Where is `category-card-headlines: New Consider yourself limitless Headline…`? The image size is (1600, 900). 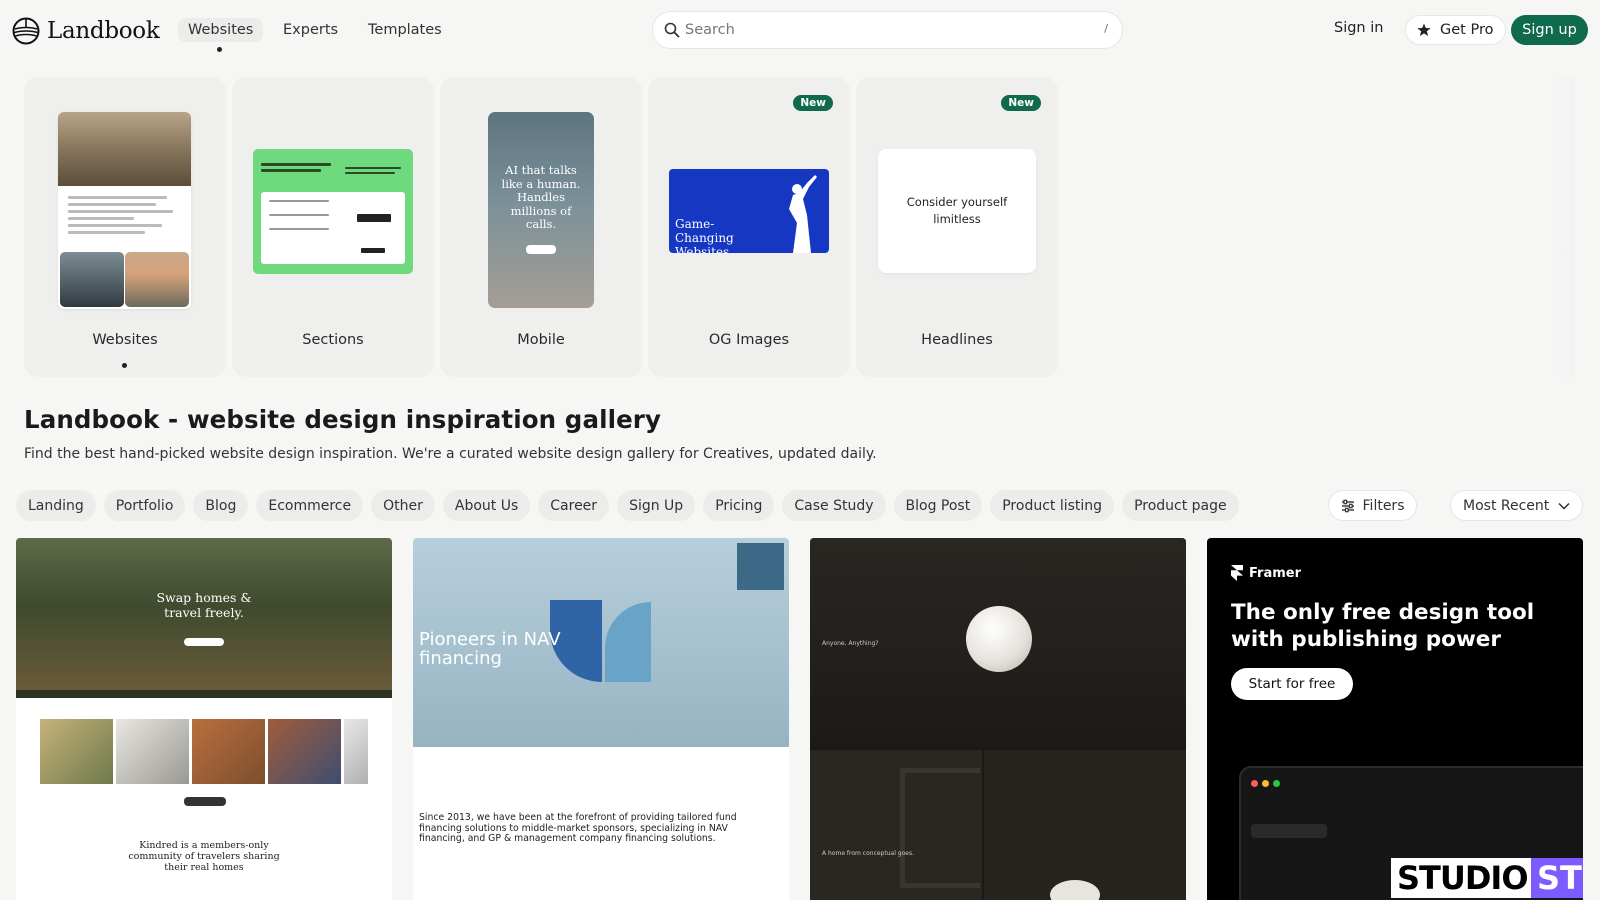 category-card-headlines: New Consider yourself limitless Headline… is located at coordinates (957, 227).